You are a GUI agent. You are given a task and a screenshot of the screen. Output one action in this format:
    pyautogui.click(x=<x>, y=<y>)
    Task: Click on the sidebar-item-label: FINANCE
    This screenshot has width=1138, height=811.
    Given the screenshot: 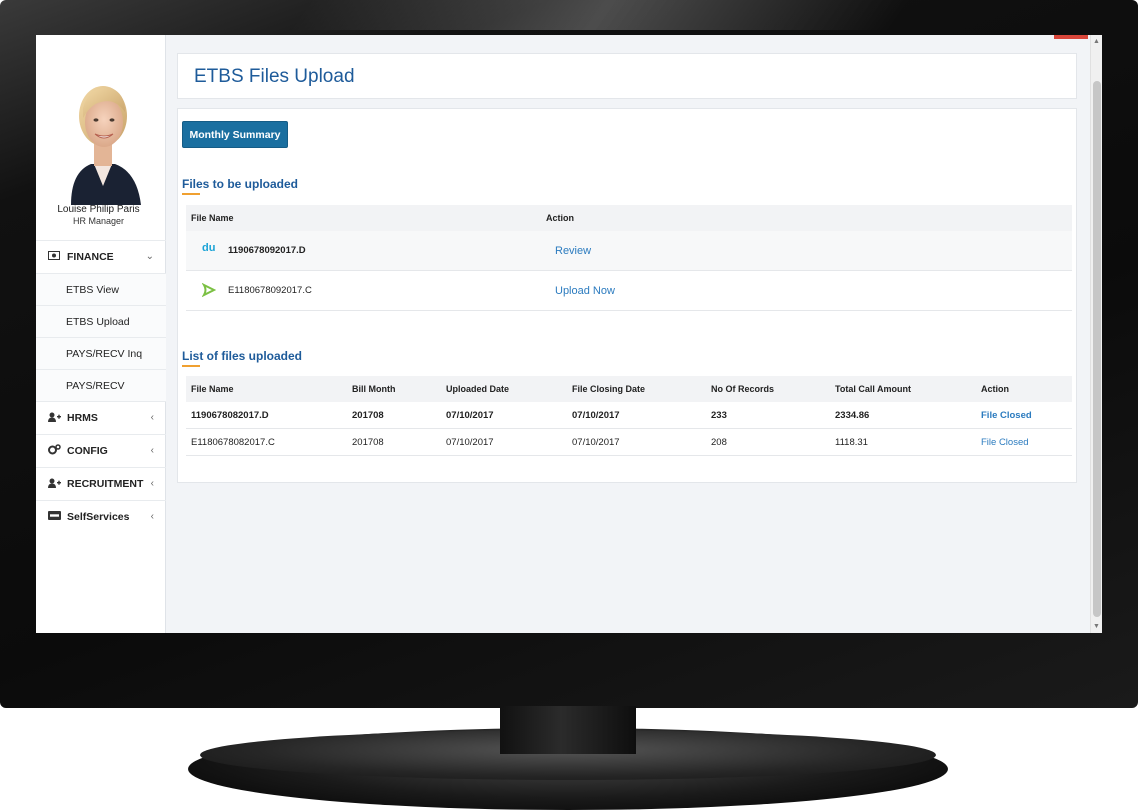 What is the action you would take?
    pyautogui.click(x=90, y=257)
    